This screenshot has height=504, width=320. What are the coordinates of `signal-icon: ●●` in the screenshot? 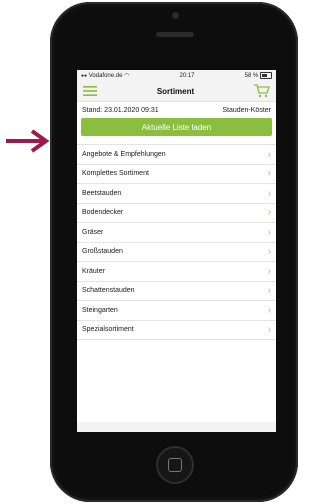 It's located at (84, 76).